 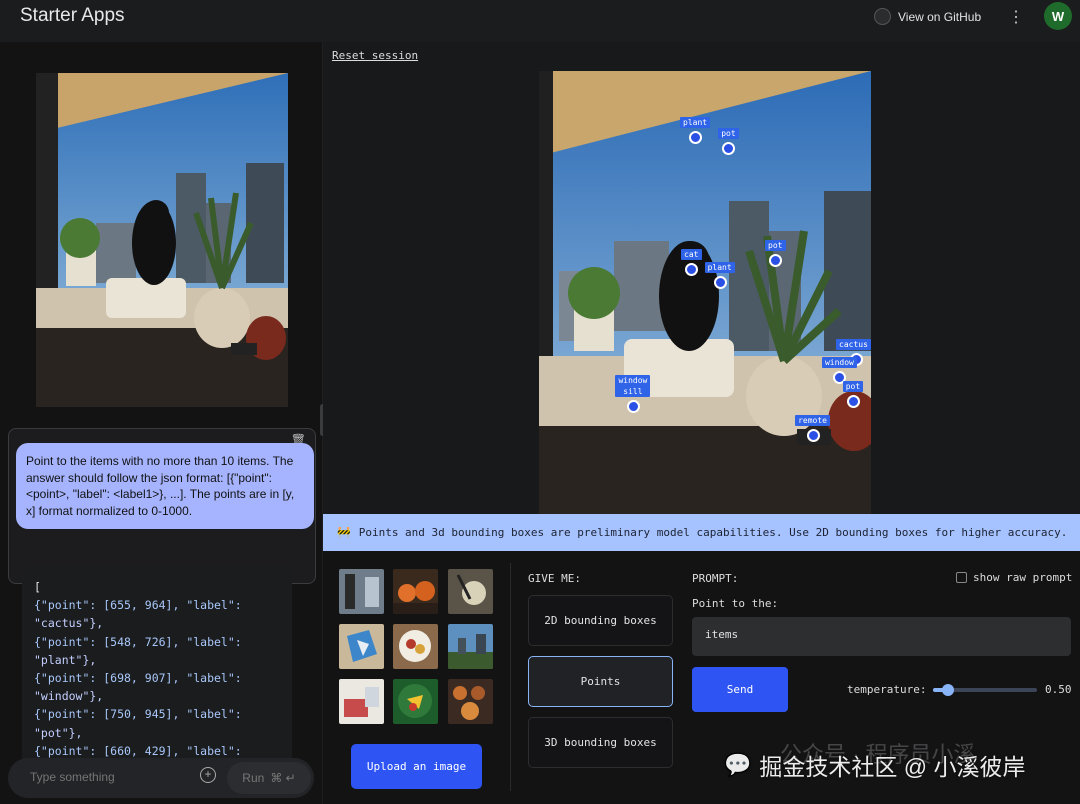 I want to click on temperature-slider, so click(x=985, y=690).